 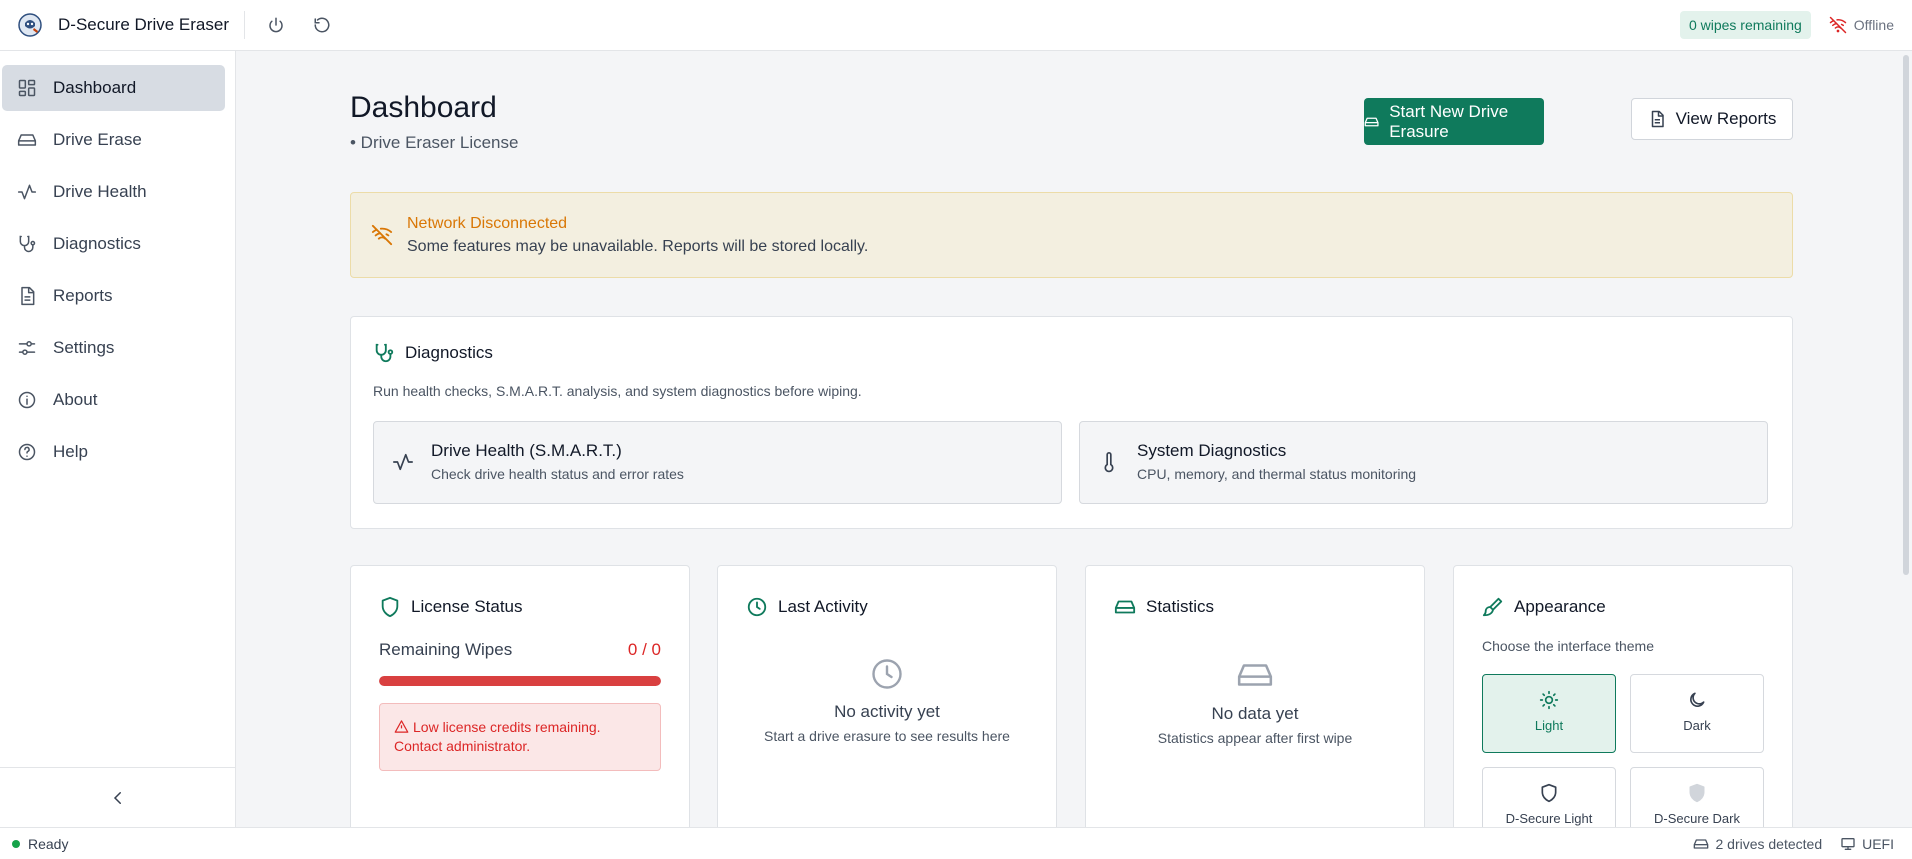 I want to click on power-button, so click(x=276, y=25).